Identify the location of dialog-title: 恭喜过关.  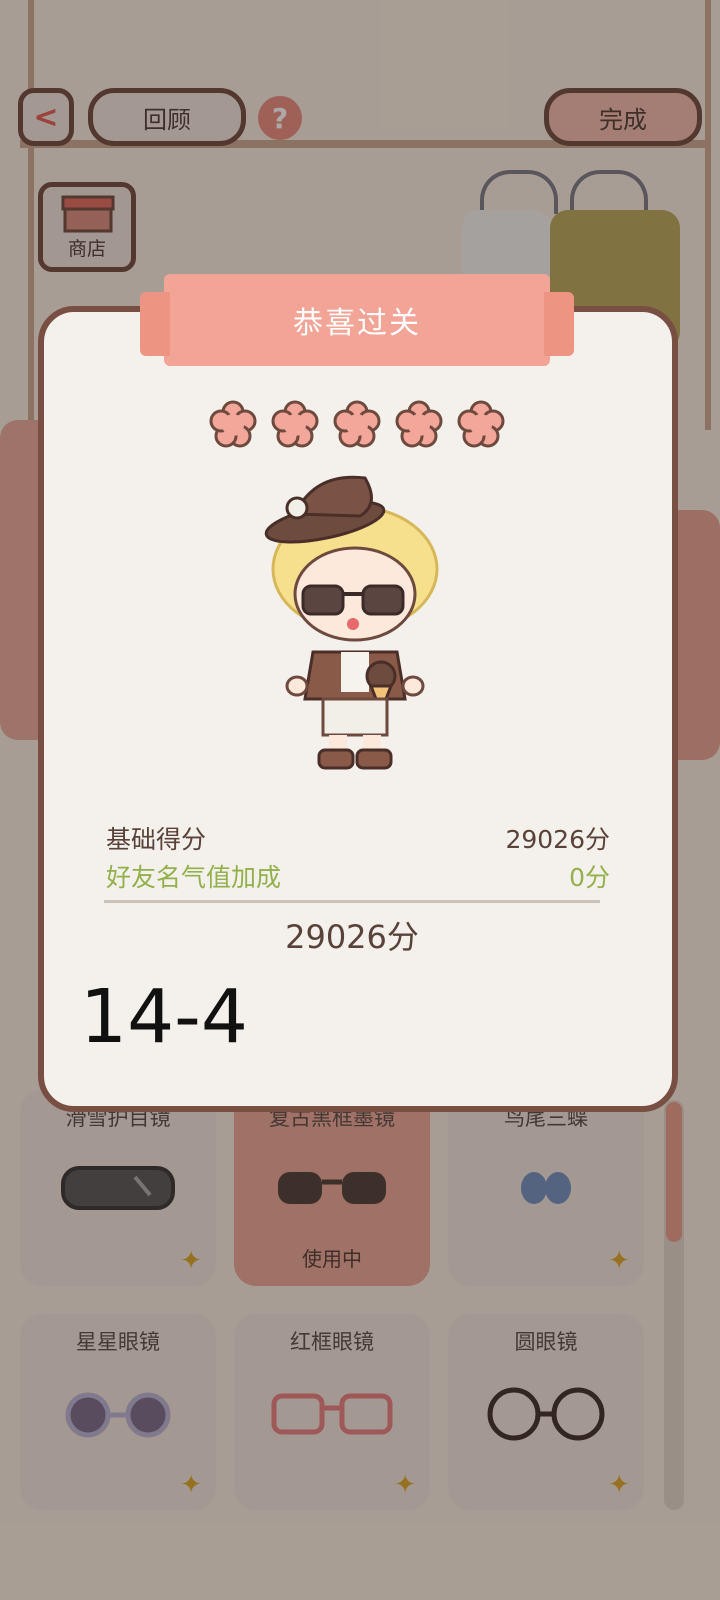
(357, 323).